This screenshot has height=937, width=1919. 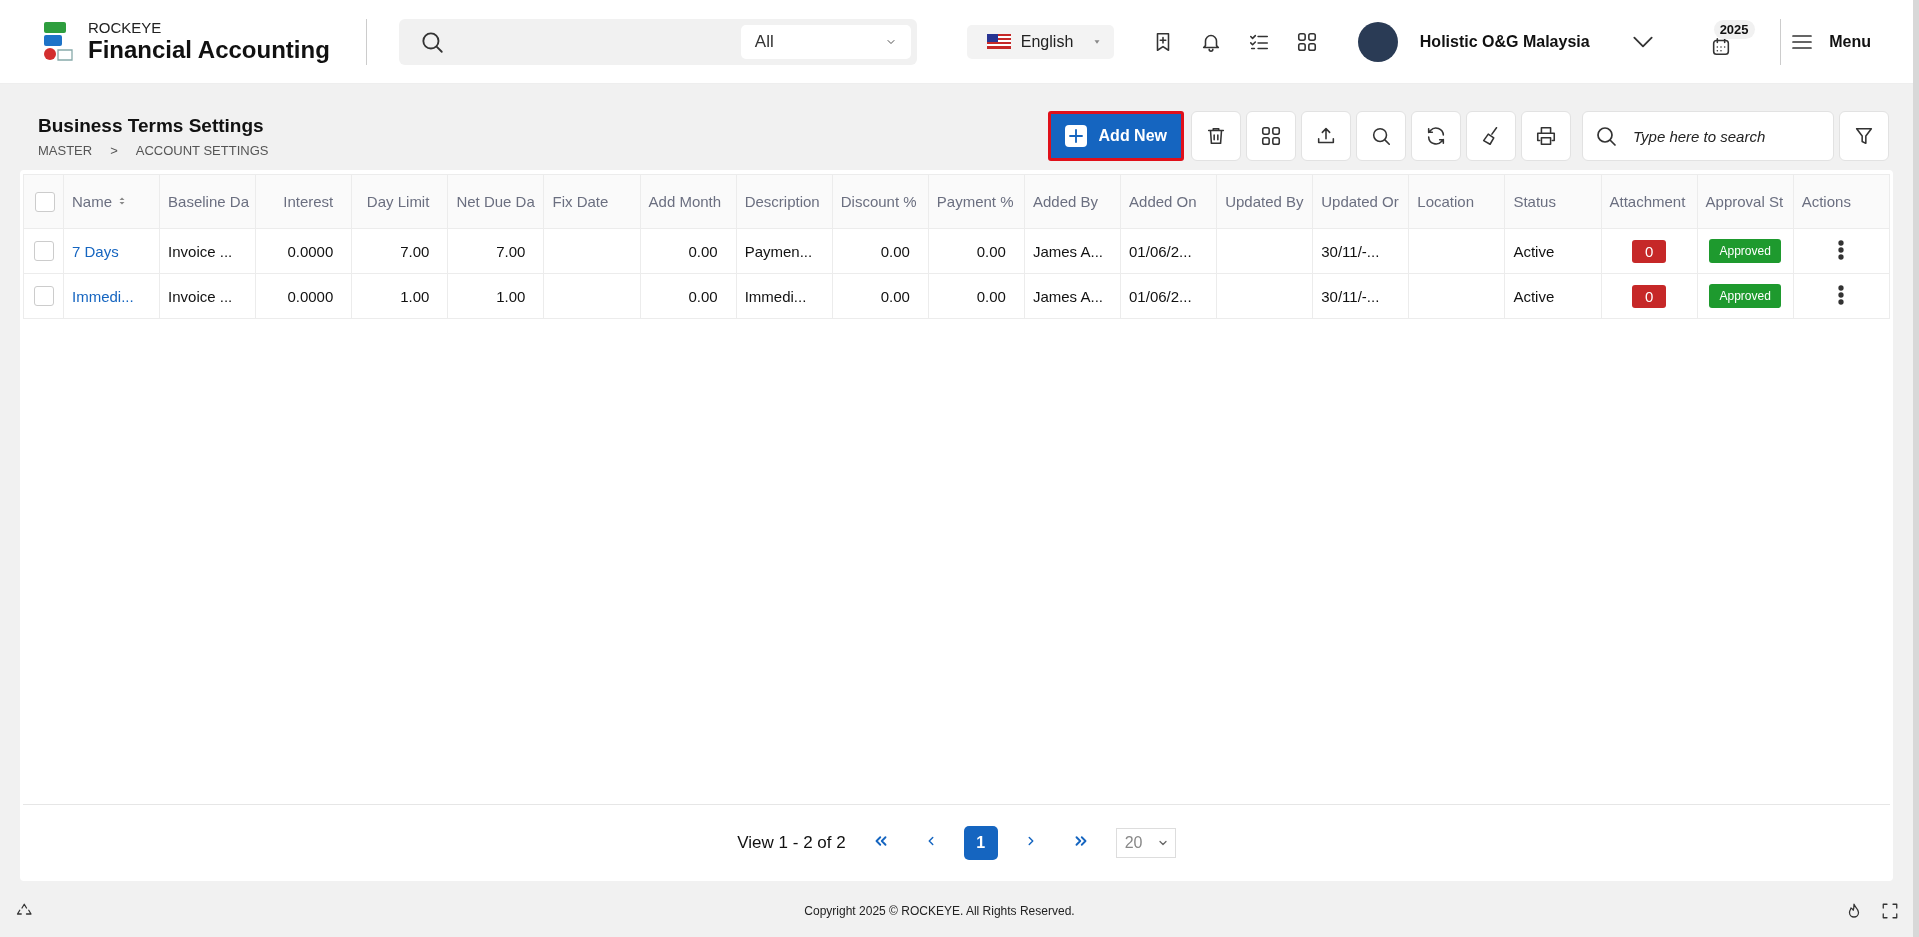 What do you see at coordinates (980, 843) in the screenshot?
I see `page-button: 1` at bounding box center [980, 843].